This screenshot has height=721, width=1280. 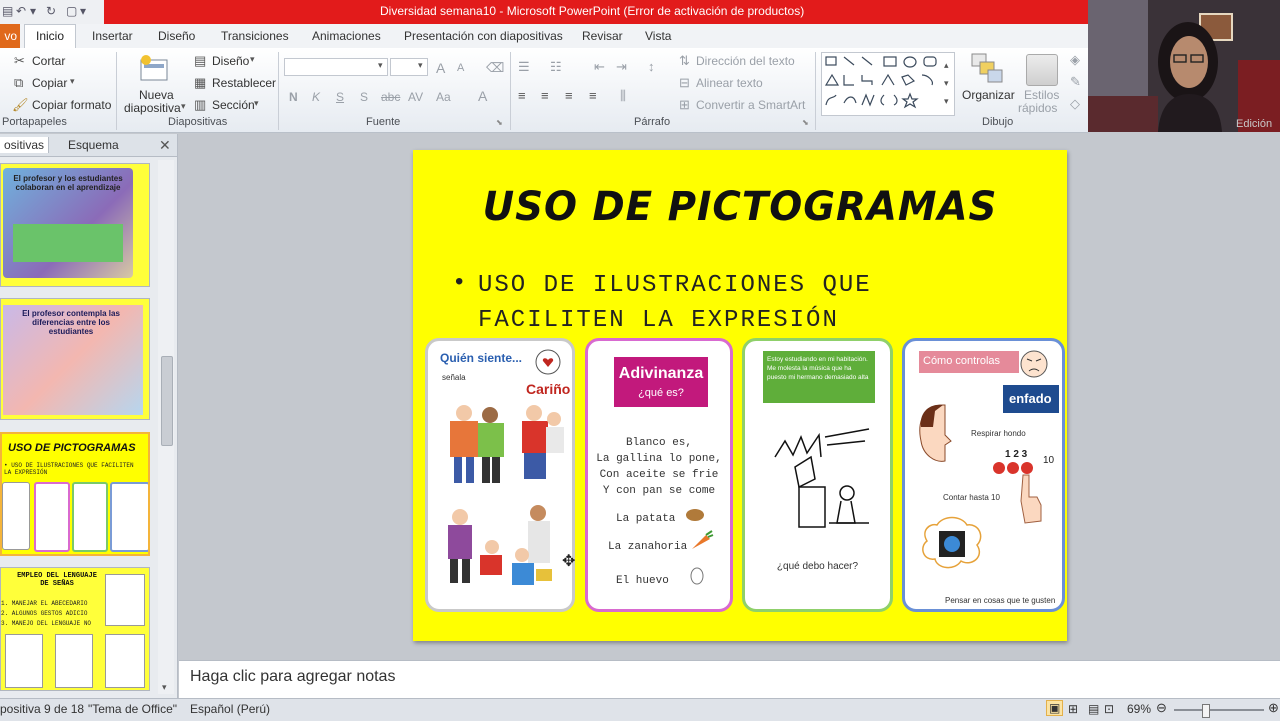 I want to click on strikethrough-button: abc, so click(x=390, y=97).